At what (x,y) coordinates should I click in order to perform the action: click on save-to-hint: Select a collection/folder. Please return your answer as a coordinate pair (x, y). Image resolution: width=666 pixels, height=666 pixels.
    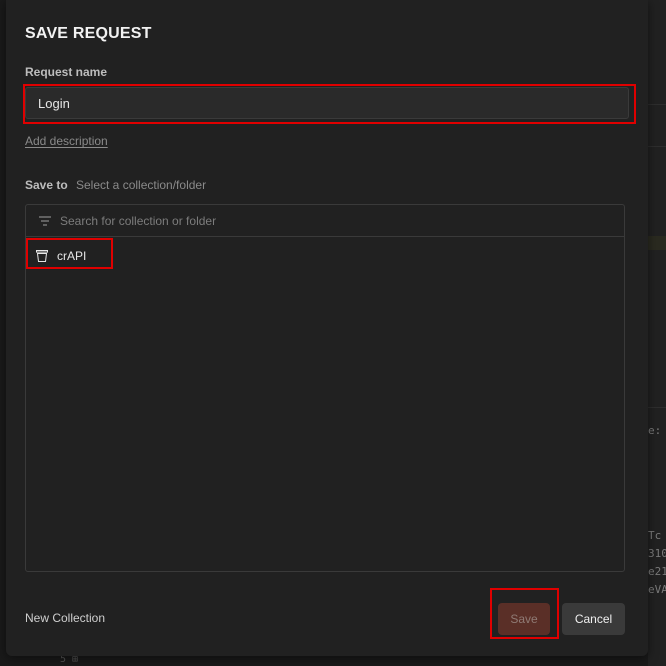
    Looking at the image, I should click on (141, 185).